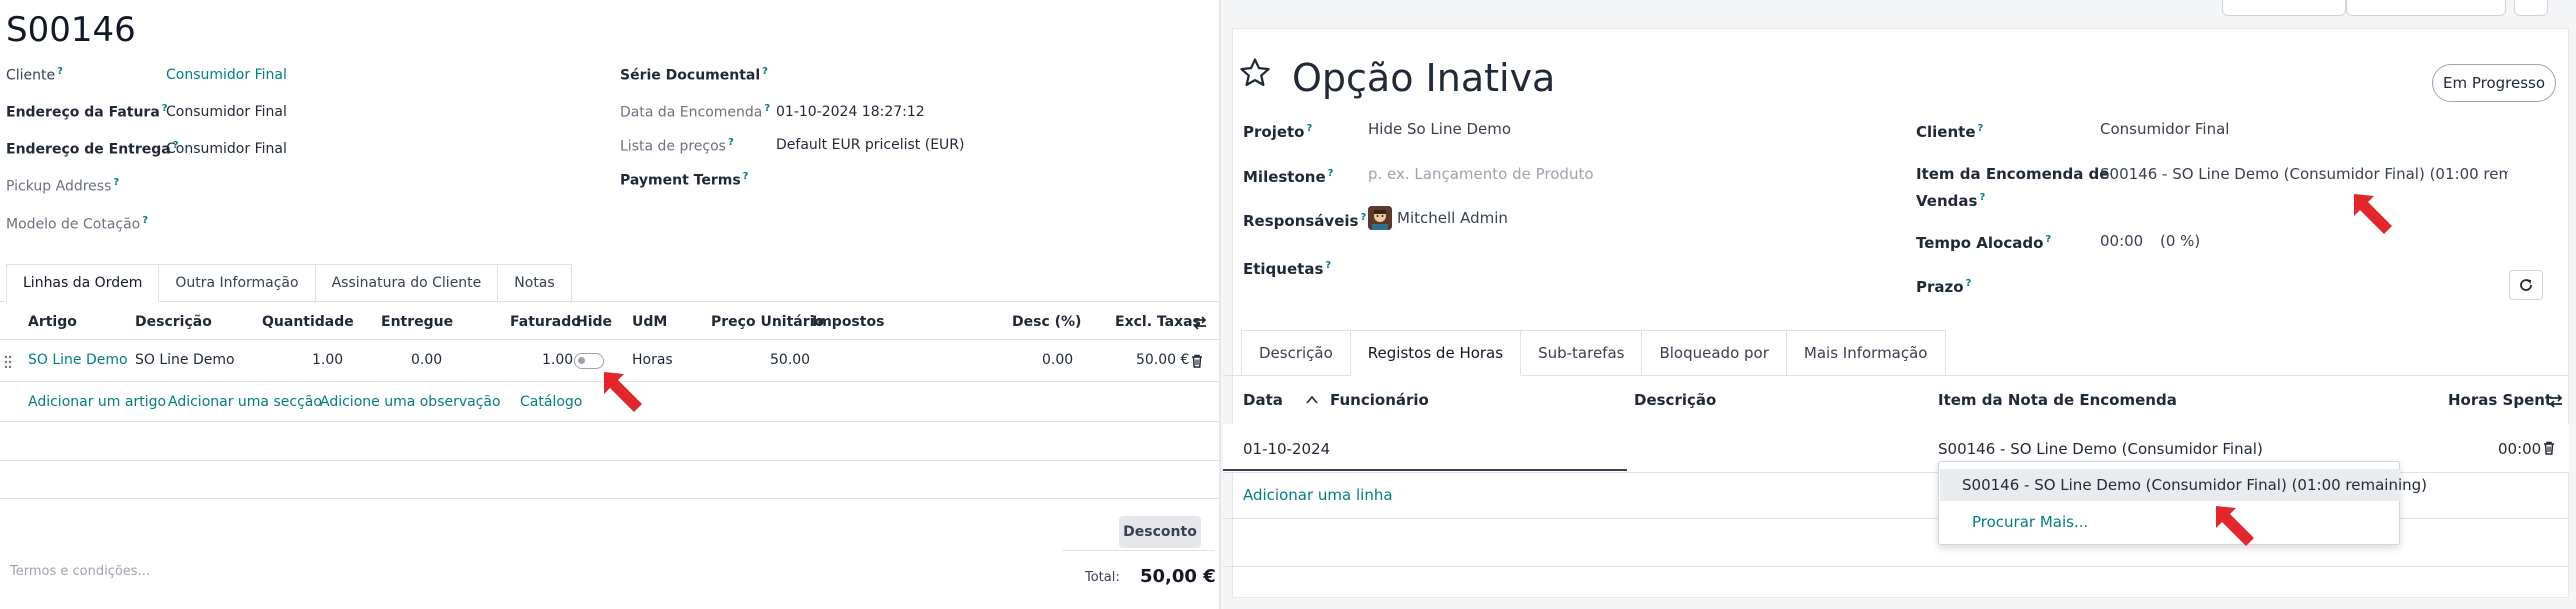  Describe the element at coordinates (417, 322) in the screenshot. I see `col-entregue: Entregue` at that location.